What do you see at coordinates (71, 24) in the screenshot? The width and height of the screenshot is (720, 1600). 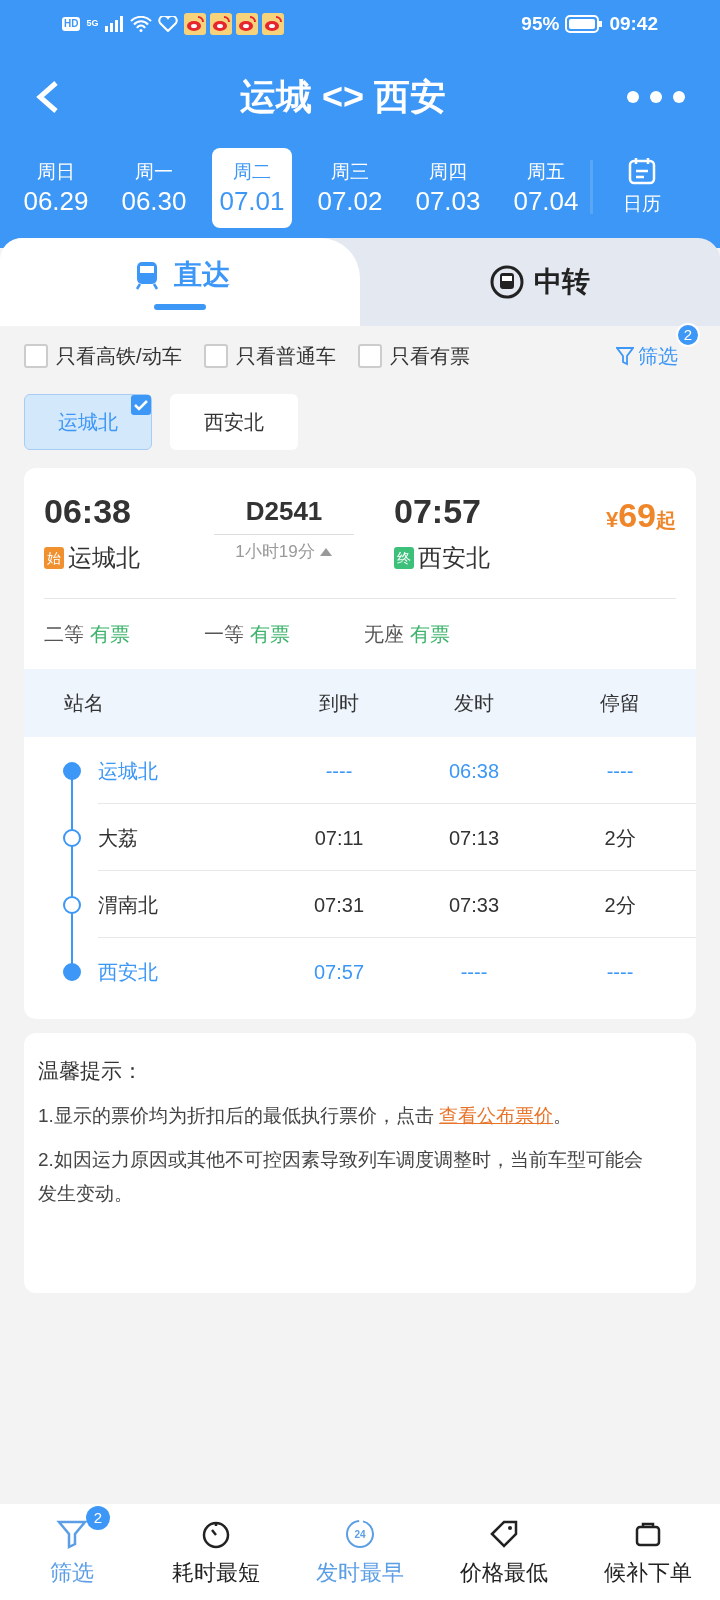 I see `hd-icon: HD` at bounding box center [71, 24].